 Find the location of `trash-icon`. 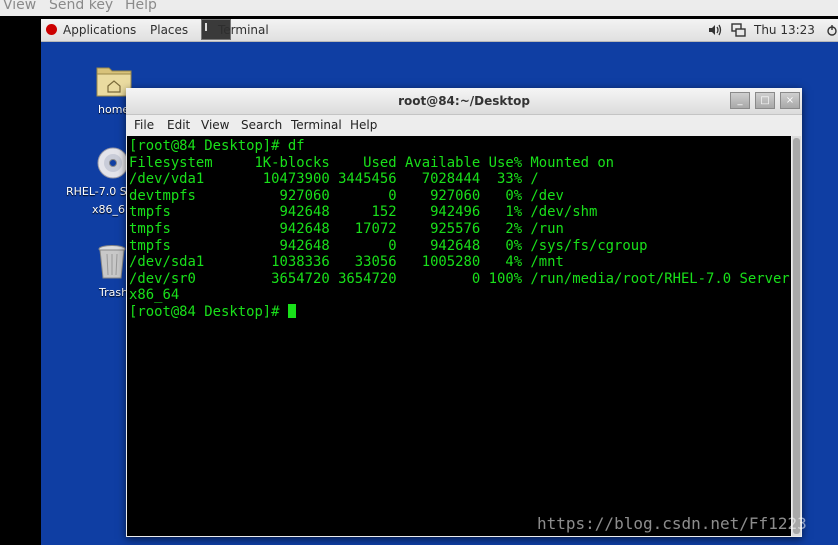

trash-icon is located at coordinates (112, 262).